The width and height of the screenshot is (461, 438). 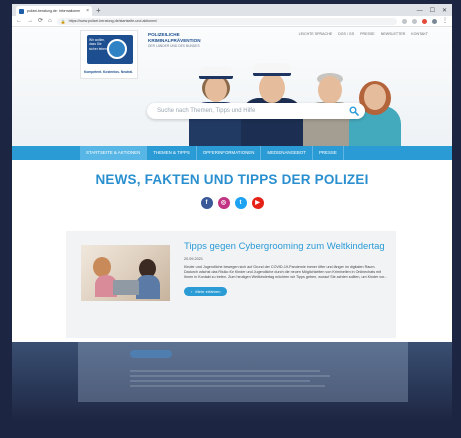 I want to click on forward-icon: →, so click(x=30, y=21).